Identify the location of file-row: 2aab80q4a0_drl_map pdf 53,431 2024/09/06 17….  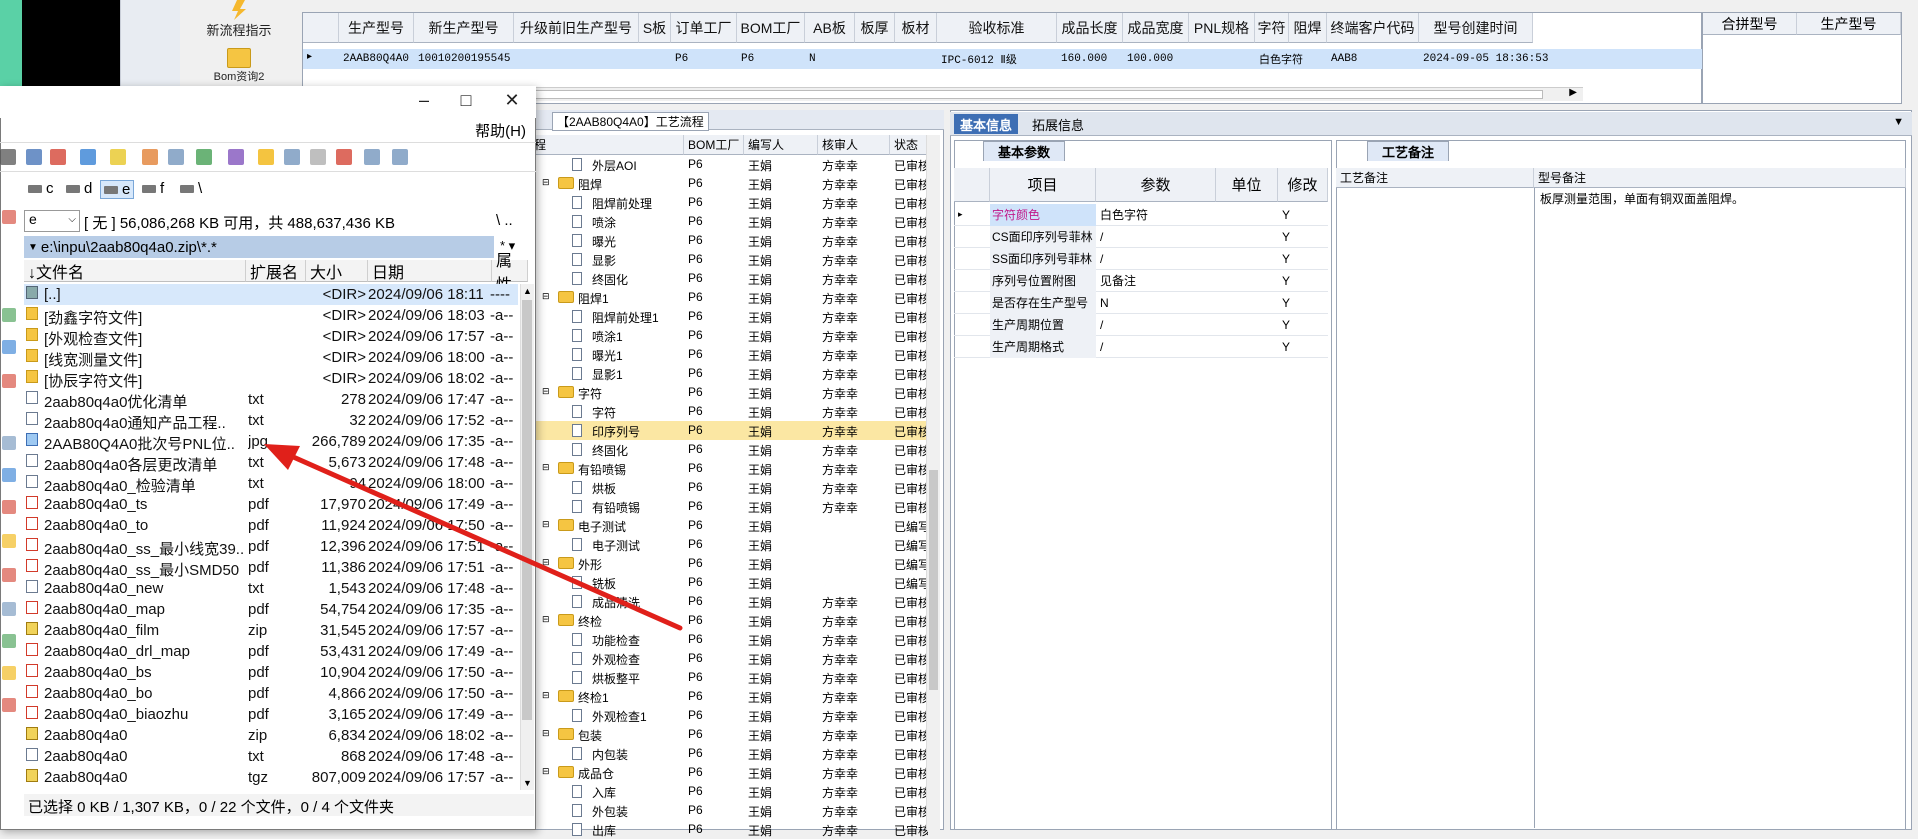
(271, 651).